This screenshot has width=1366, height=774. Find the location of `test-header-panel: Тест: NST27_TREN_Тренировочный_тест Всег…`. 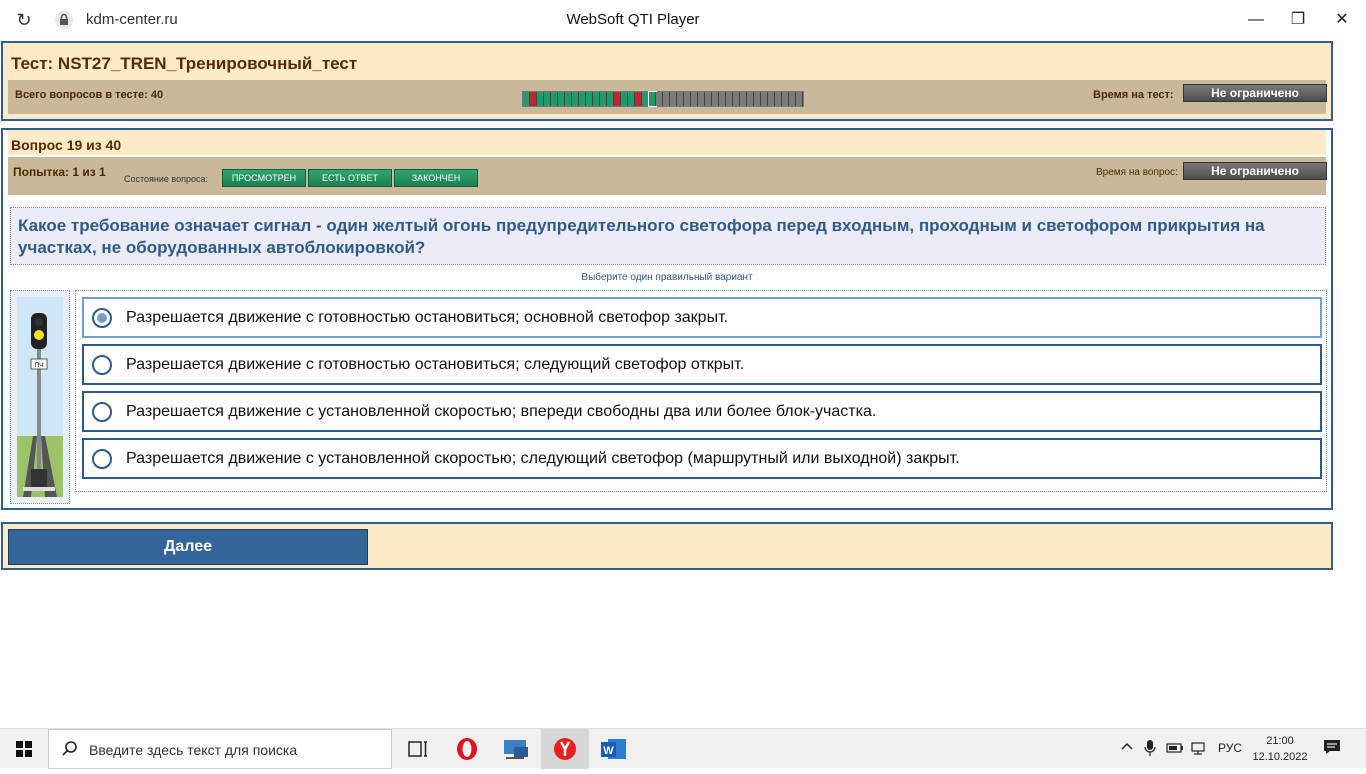

test-header-panel: Тест: NST27_TREN_Тренировочный_тест Всег… is located at coordinates (667, 81).